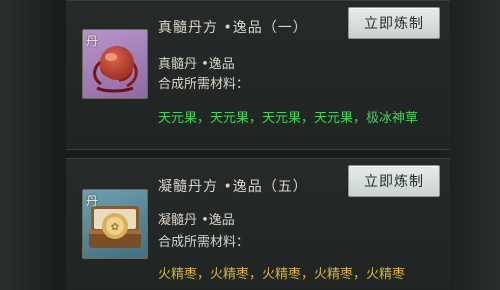  What do you see at coordinates (233, 187) in the screenshot?
I see `recipe-title: 凝髓丹方 •逸品（五）` at bounding box center [233, 187].